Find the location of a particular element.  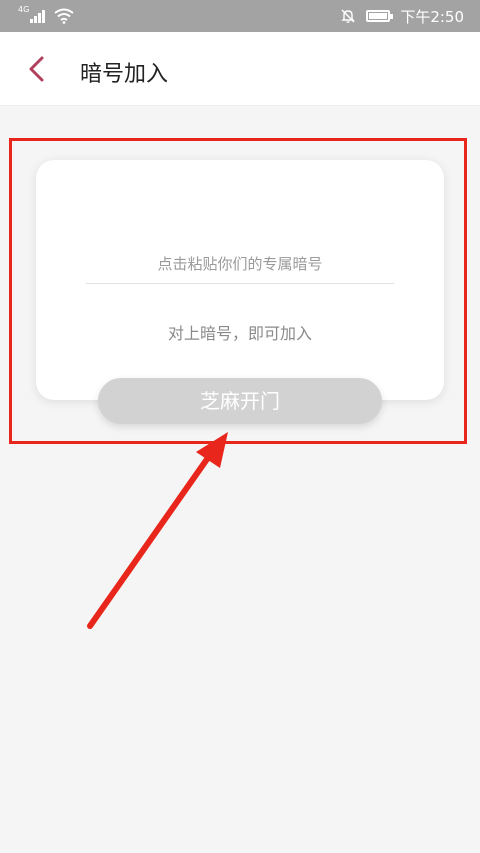

signal-icon: 4G is located at coordinates (32, 15).